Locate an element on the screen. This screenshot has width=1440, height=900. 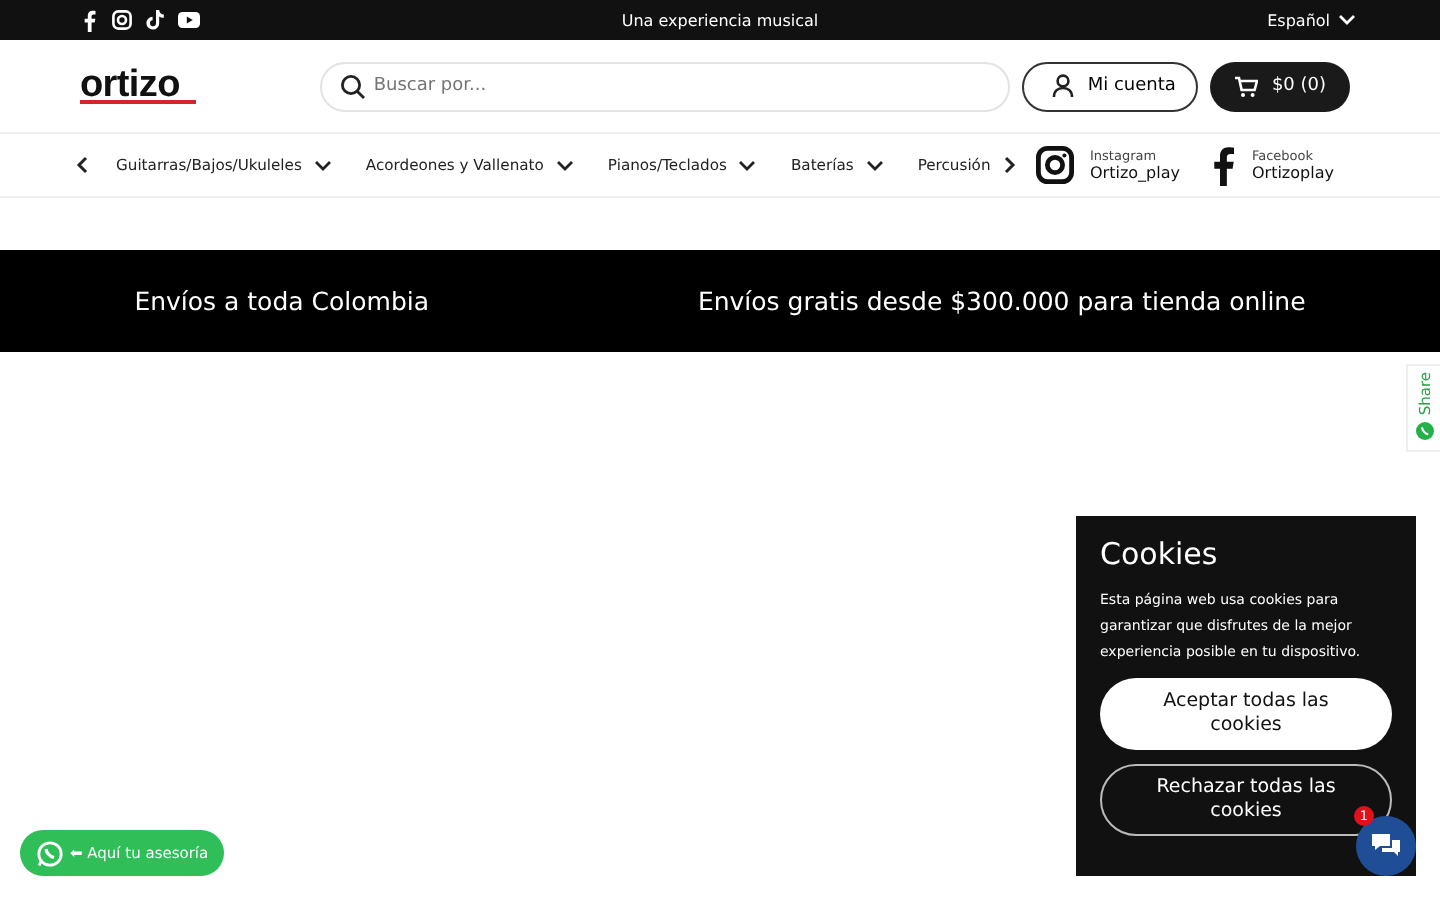
chevron-left-icon is located at coordinates (82, 165).